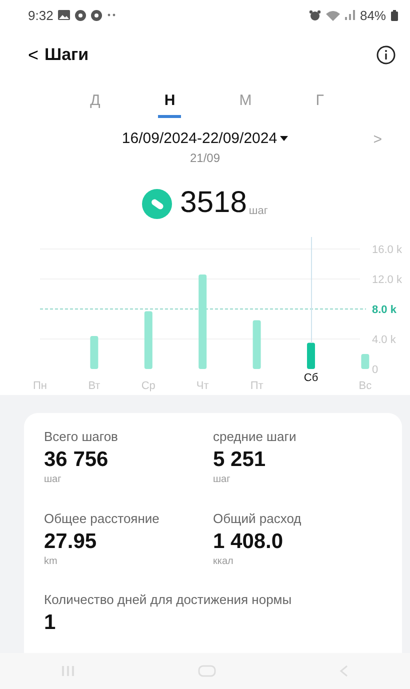 The height and width of the screenshot is (689, 410). Describe the element at coordinates (112, 15) in the screenshot. I see `more-icon` at that location.